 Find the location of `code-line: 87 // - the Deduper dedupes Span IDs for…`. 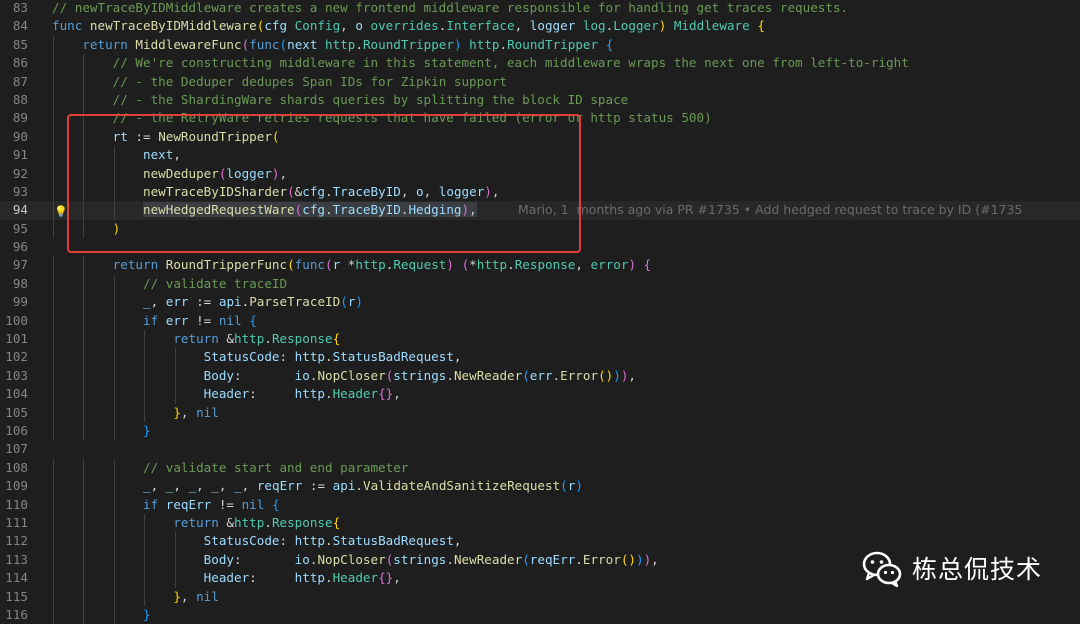

code-line: 87 // - the Deduper dedupes Span IDs for… is located at coordinates (540, 81).